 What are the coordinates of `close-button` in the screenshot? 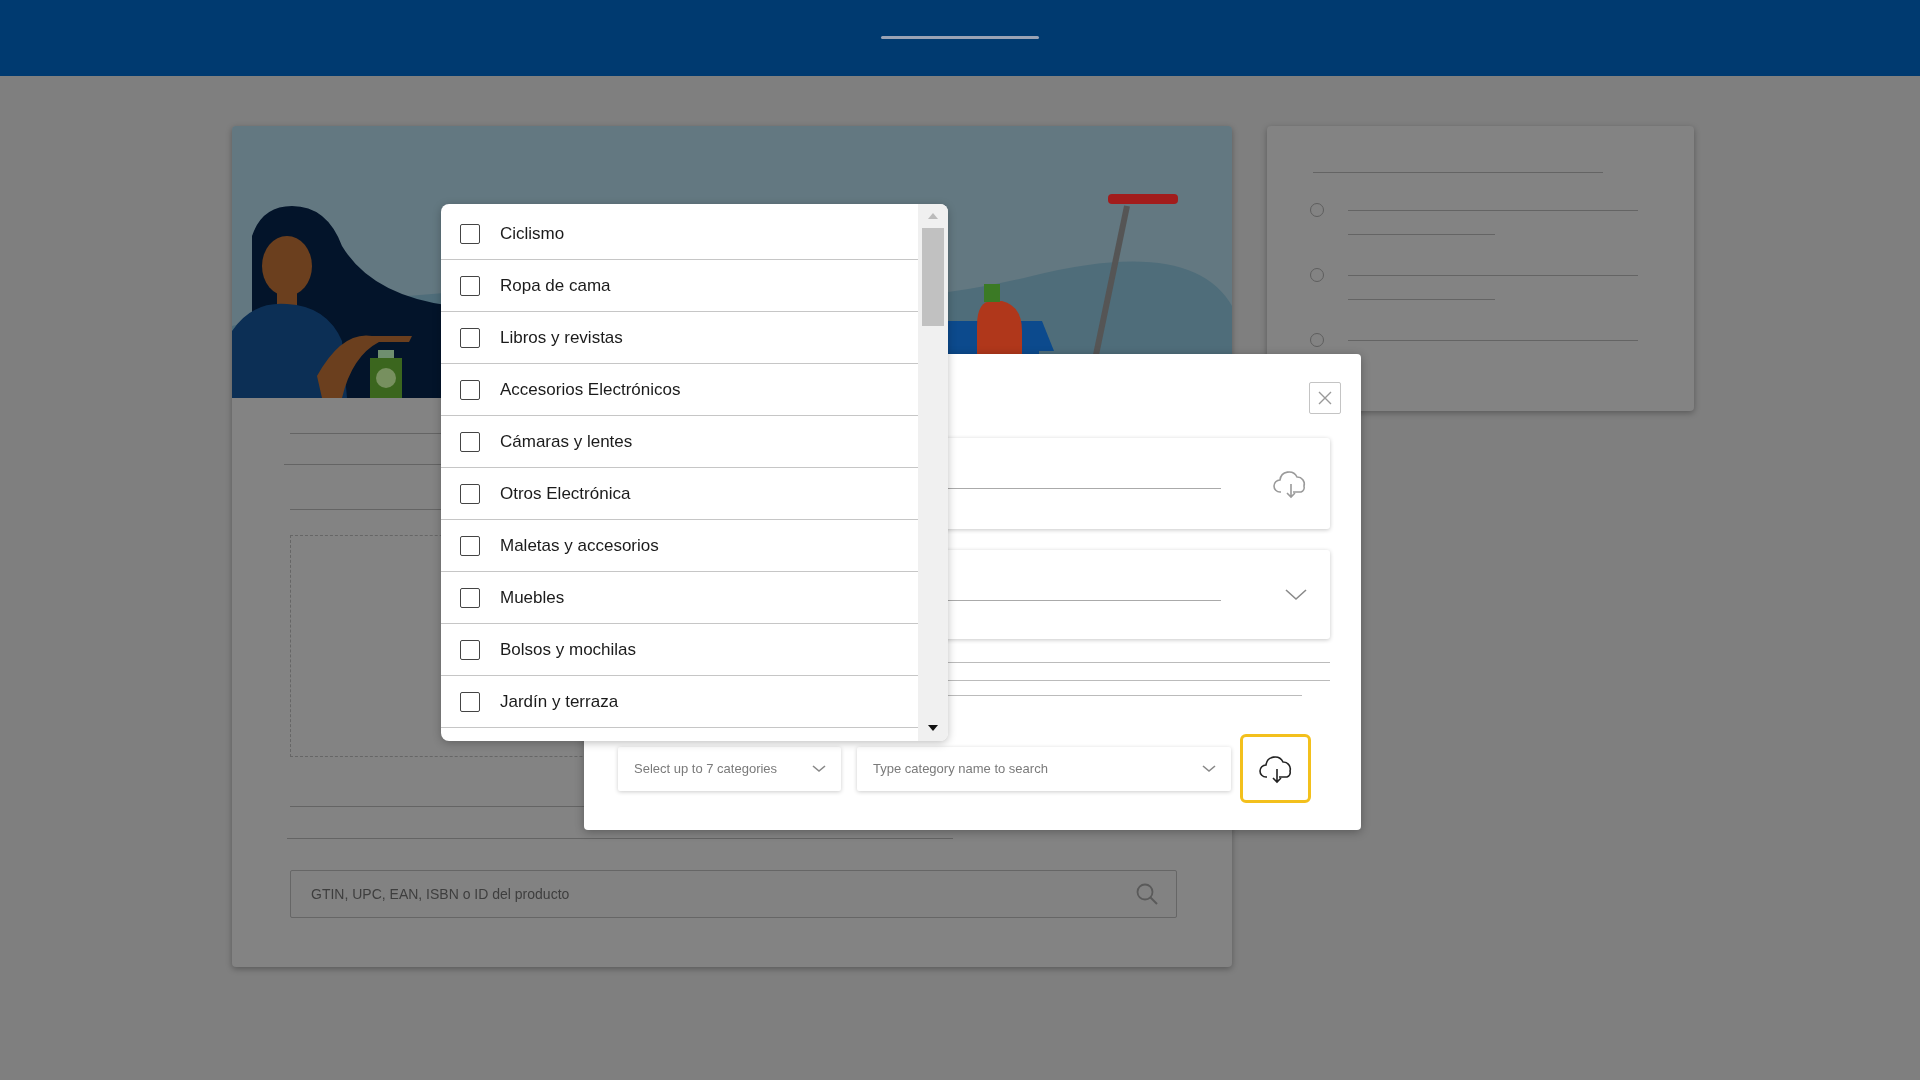 It's located at (1325, 398).